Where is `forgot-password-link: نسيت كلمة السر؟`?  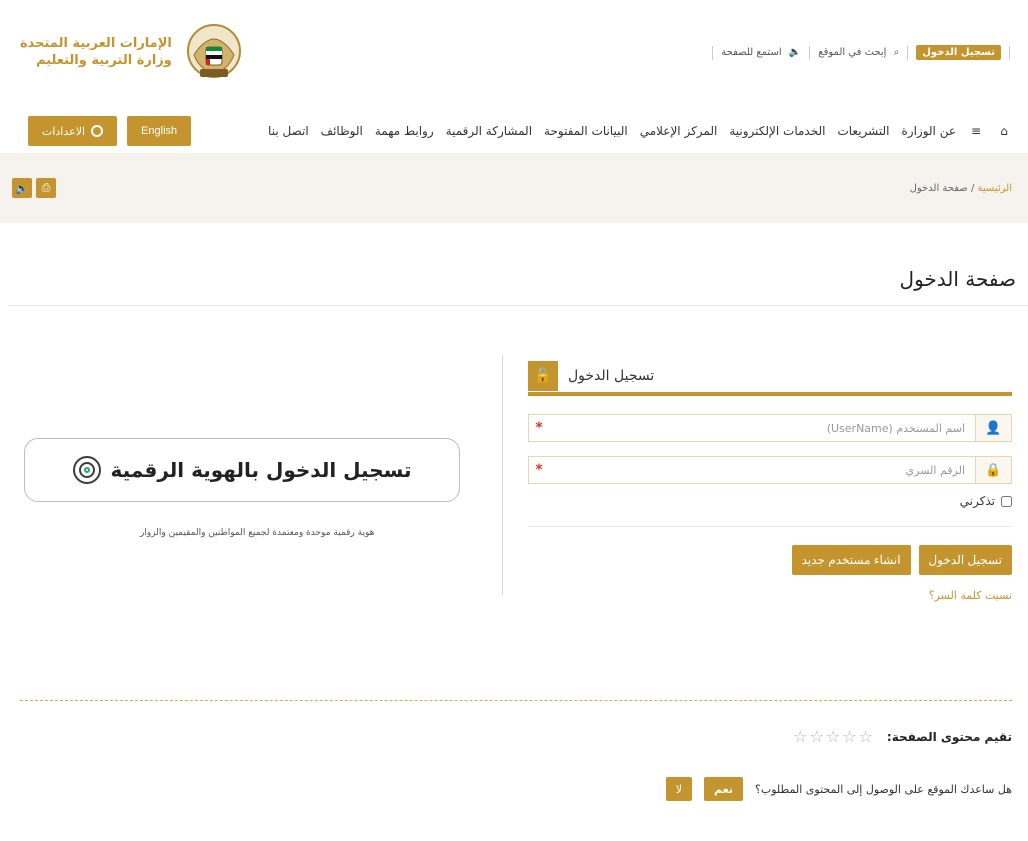
forgot-password-link: نسيت كلمة السر؟ is located at coordinates (770, 595).